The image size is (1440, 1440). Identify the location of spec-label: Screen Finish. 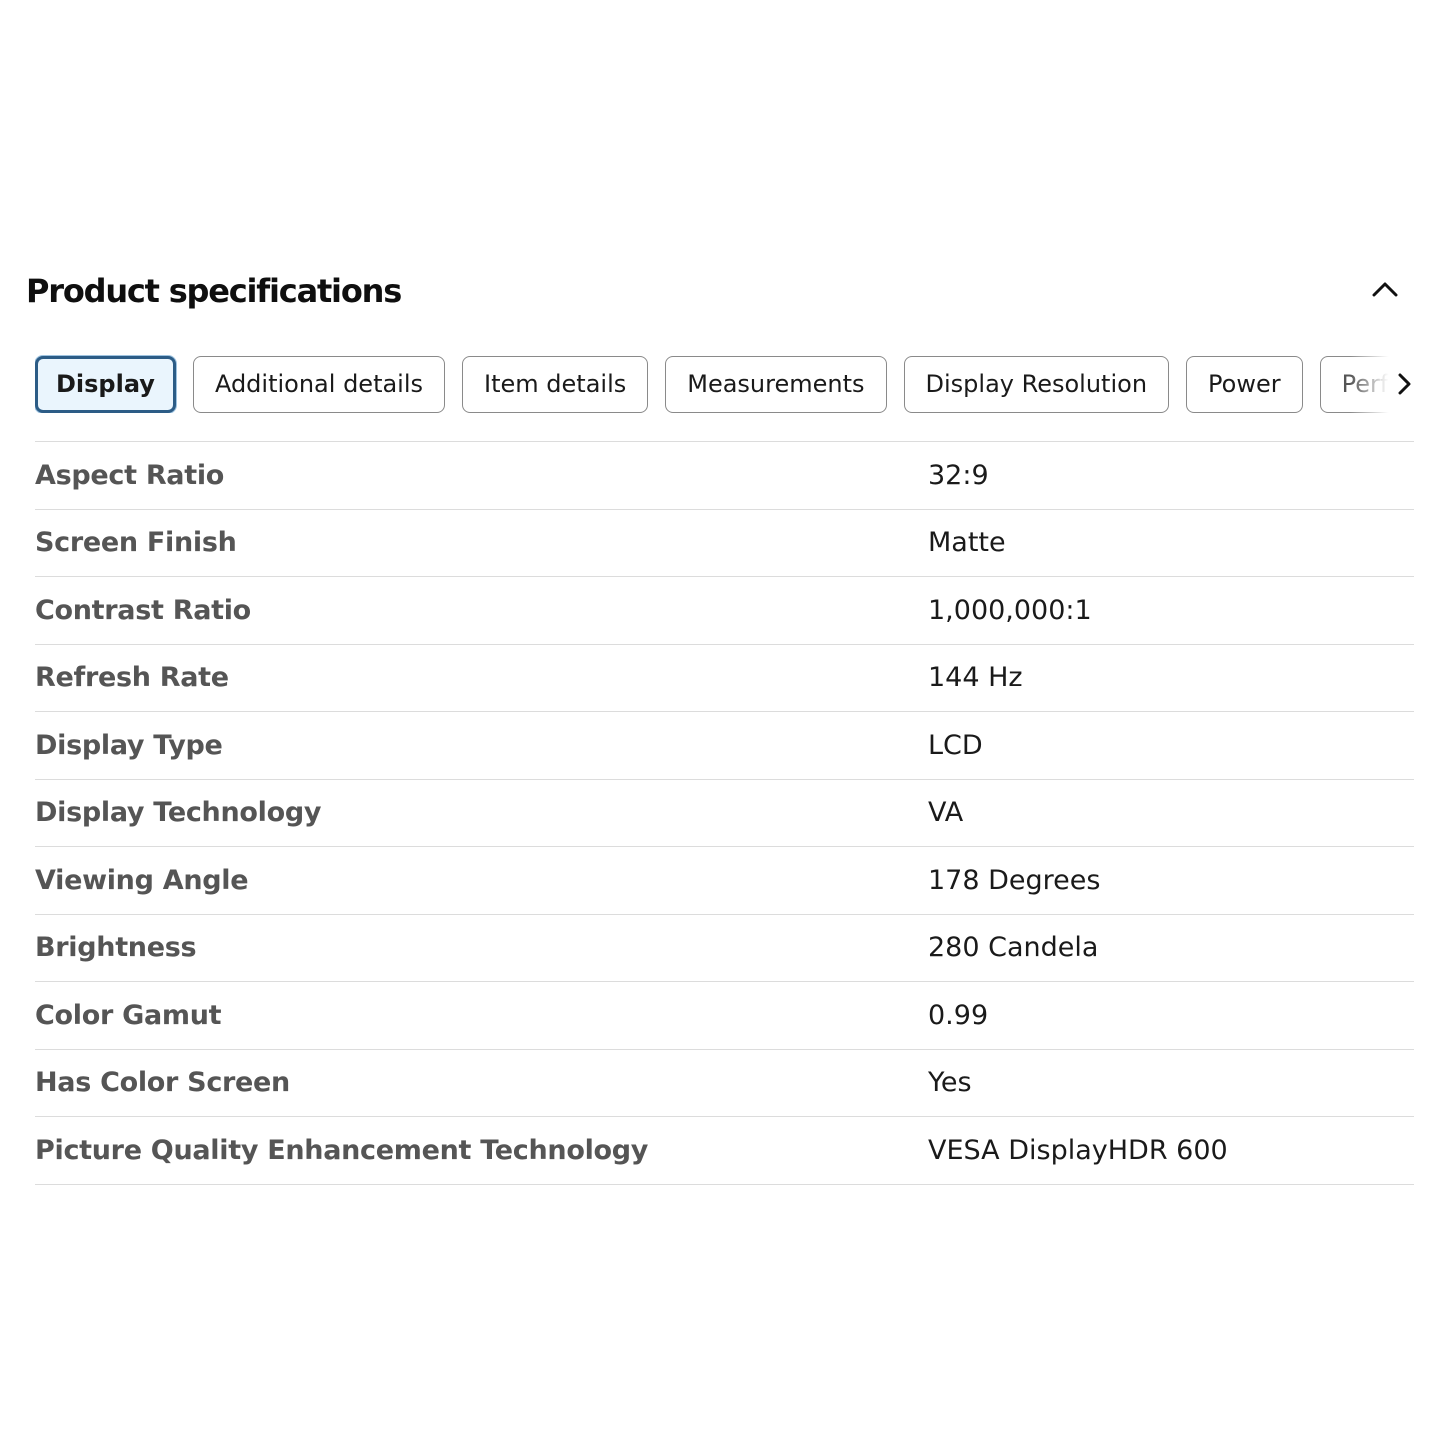
(136, 543).